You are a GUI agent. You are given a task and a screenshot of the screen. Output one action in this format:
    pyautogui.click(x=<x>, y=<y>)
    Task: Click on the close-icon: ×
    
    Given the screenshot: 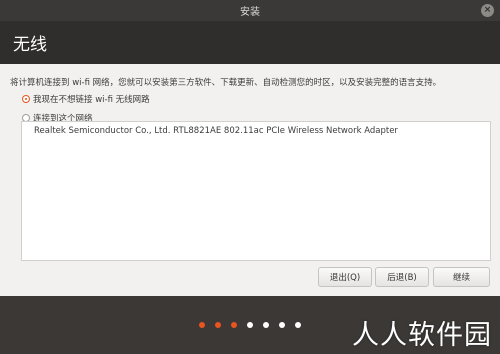 What is the action you would take?
    pyautogui.click(x=487, y=10)
    